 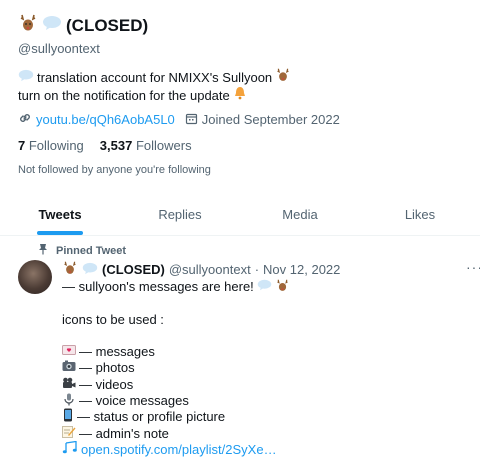 I want to click on profile-header: (CLOSED) @sullyoontext, so click(x=83, y=35).